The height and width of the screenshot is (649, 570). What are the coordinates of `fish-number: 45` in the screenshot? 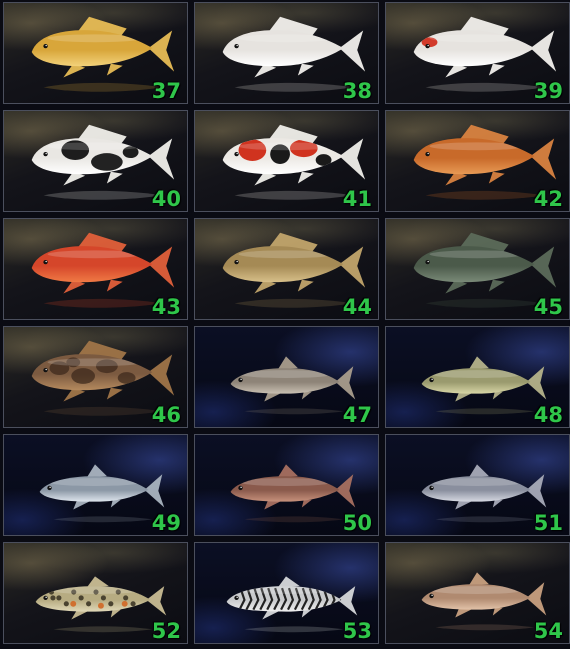 It's located at (548, 307).